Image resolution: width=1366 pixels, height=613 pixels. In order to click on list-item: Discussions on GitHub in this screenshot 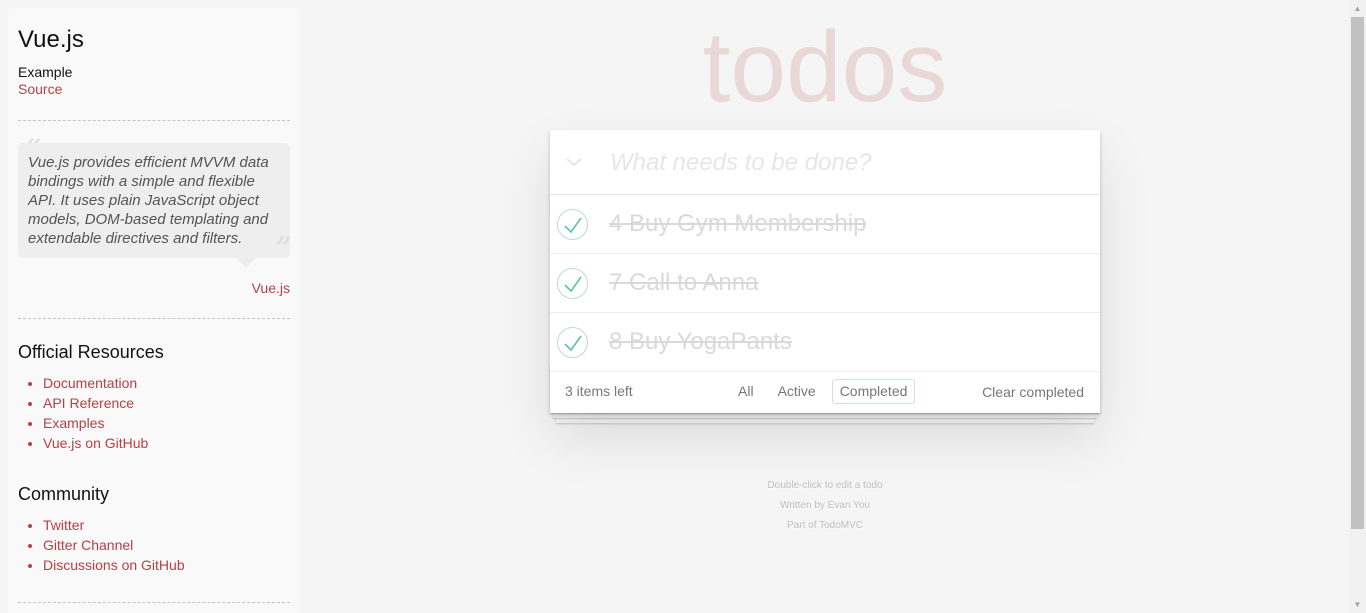, I will do `click(166, 565)`.